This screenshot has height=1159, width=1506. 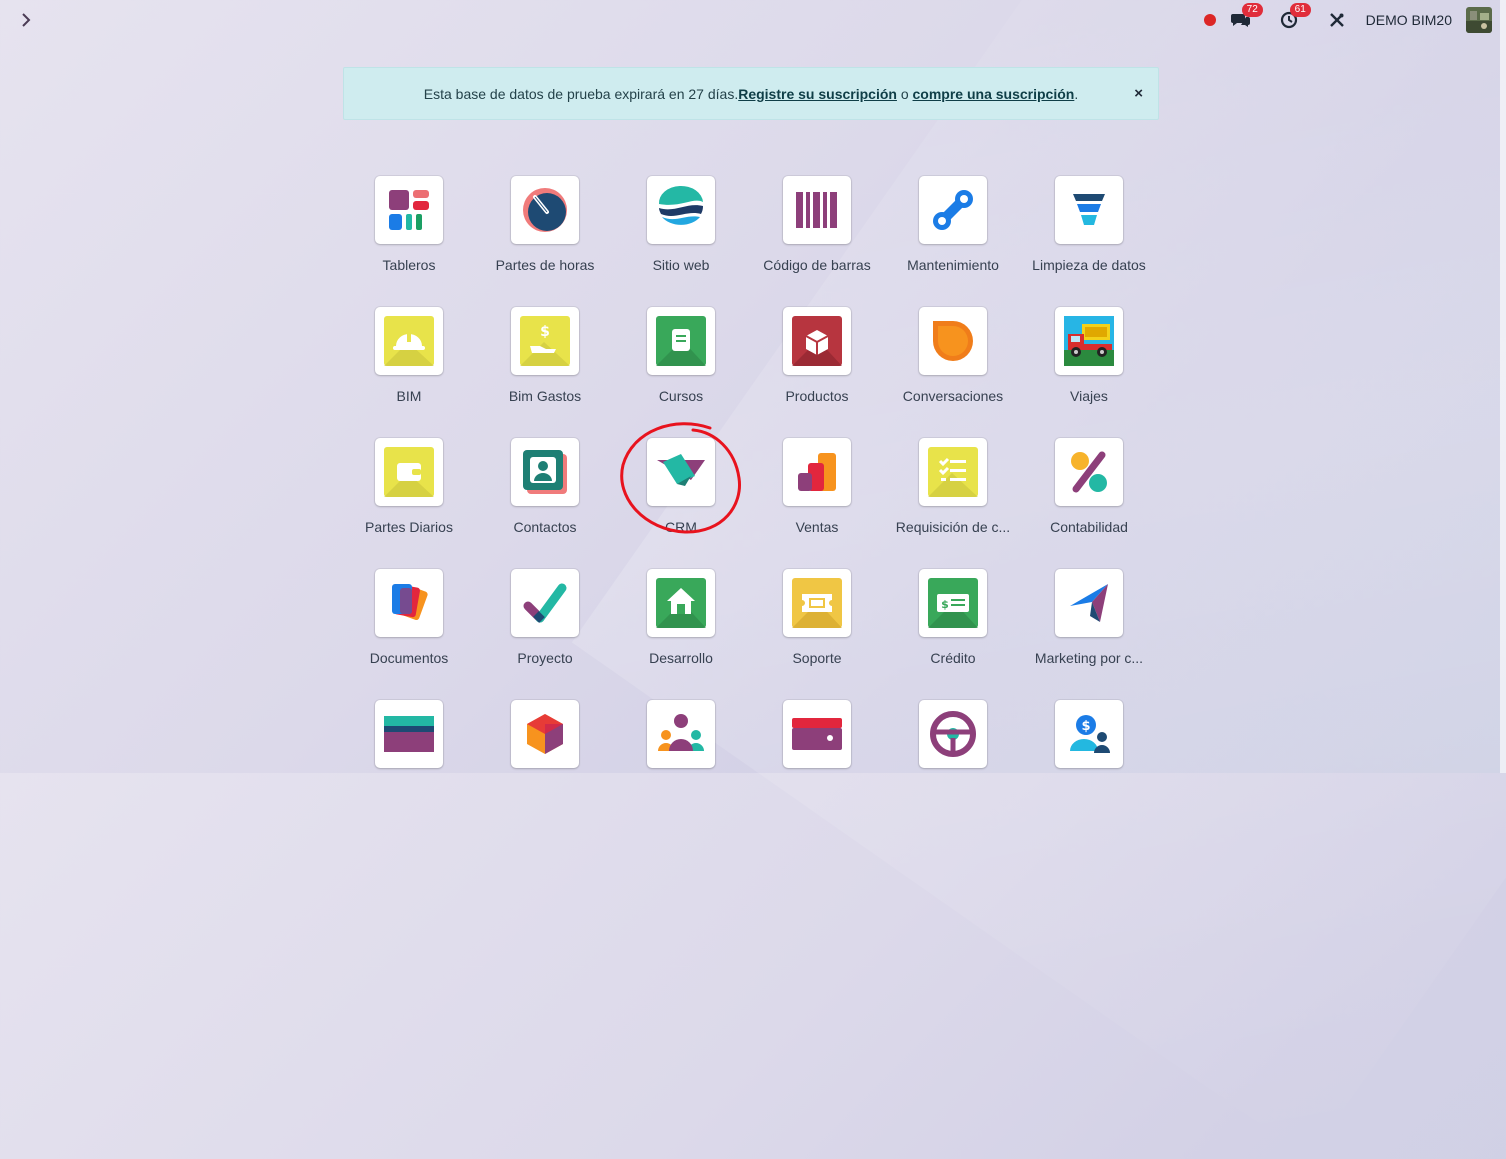 What do you see at coordinates (1294, 17) in the screenshot?
I see `activities-button: 61` at bounding box center [1294, 17].